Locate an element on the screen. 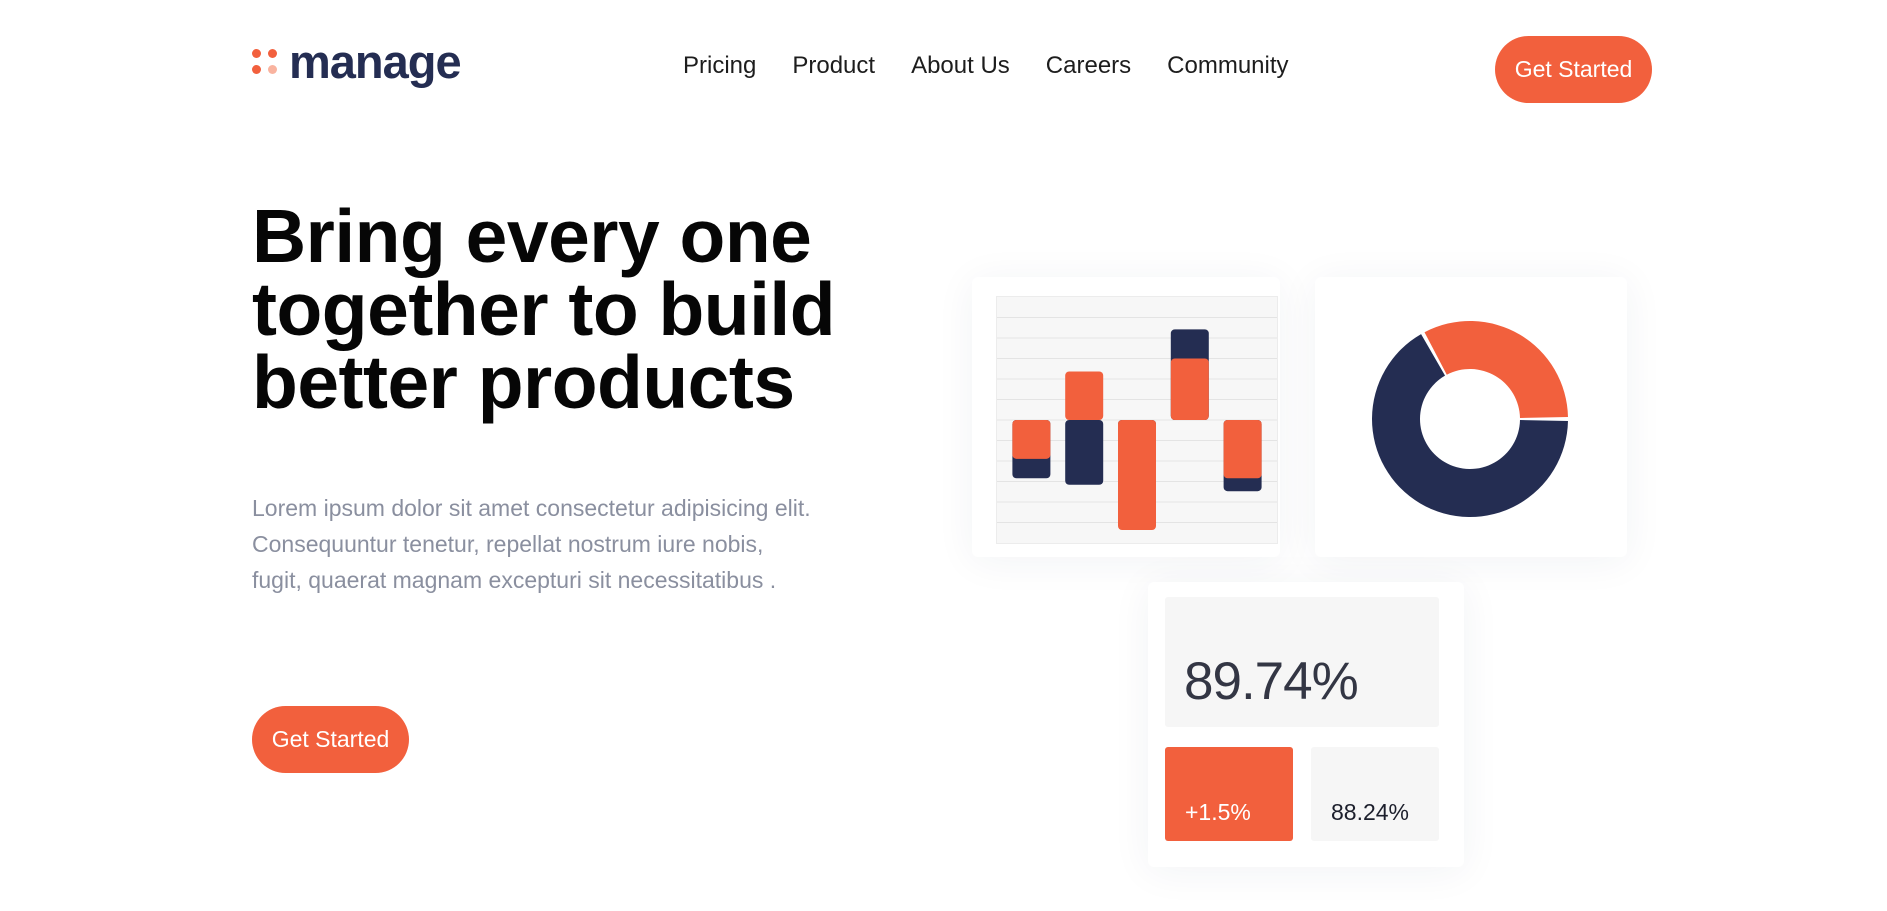 The width and height of the screenshot is (1887, 911). bar-chart-card is located at coordinates (1126, 417).